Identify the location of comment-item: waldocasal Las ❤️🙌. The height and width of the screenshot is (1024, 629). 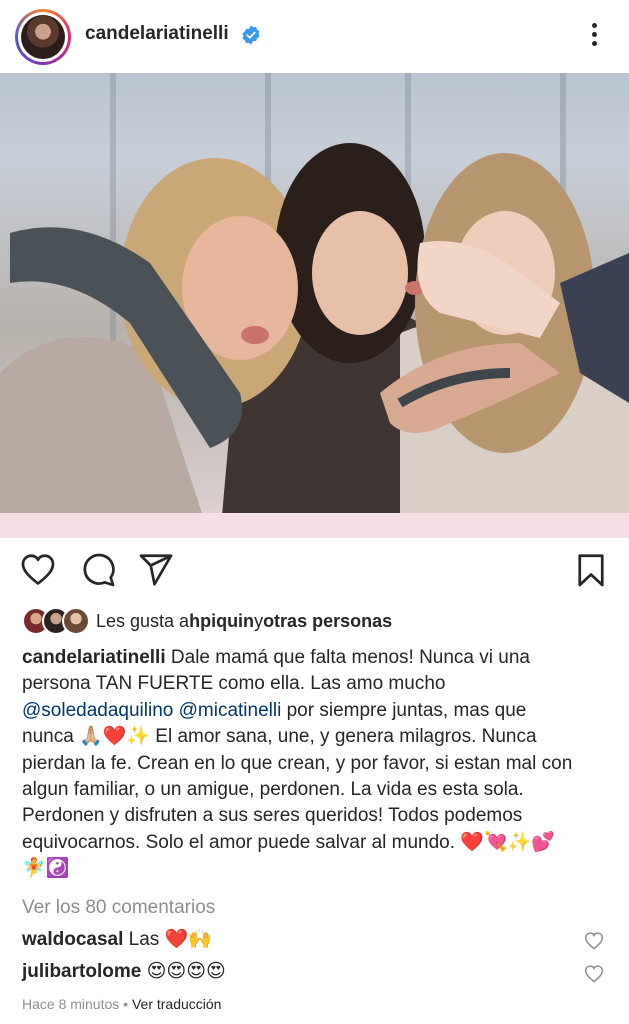
(317, 941).